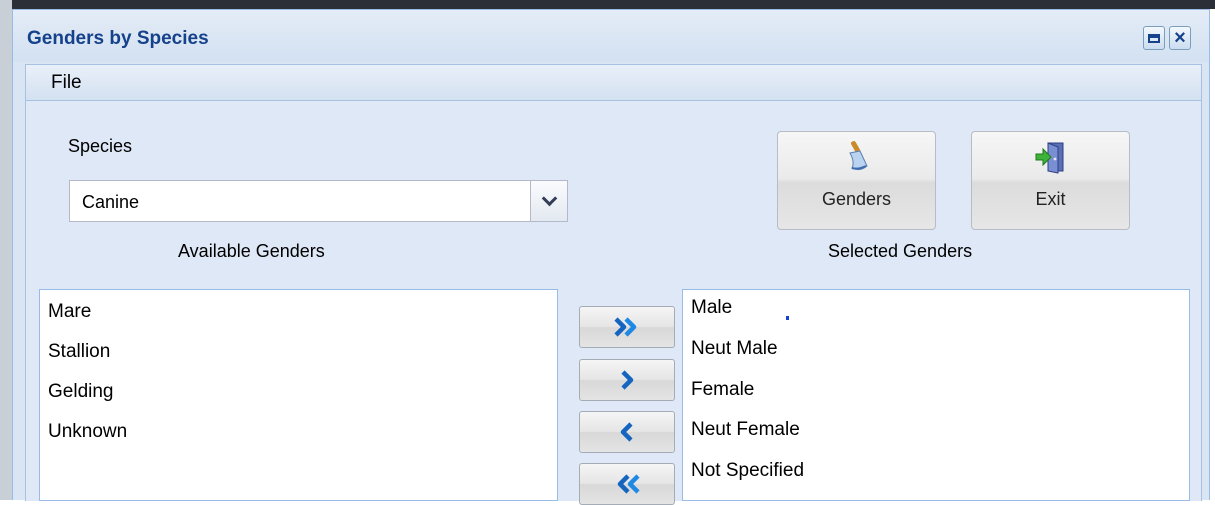  I want to click on move-right-button, so click(627, 380).